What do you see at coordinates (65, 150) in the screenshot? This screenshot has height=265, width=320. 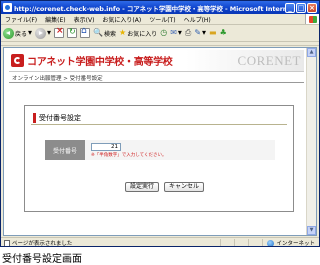 I see `field-label: 受付番号` at bounding box center [65, 150].